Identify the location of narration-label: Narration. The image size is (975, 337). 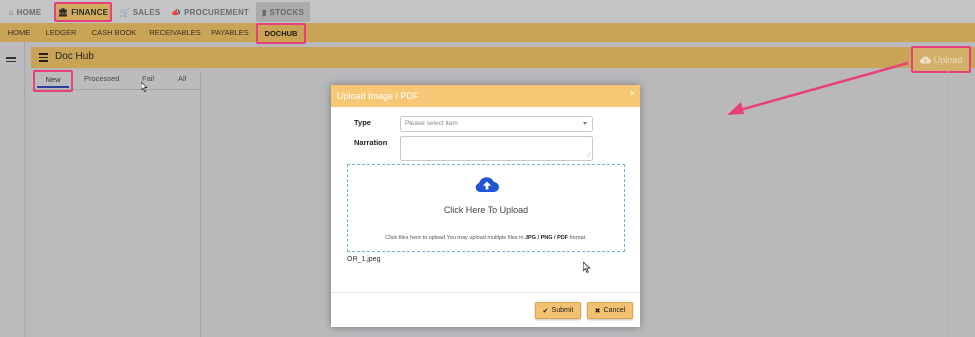
(371, 142).